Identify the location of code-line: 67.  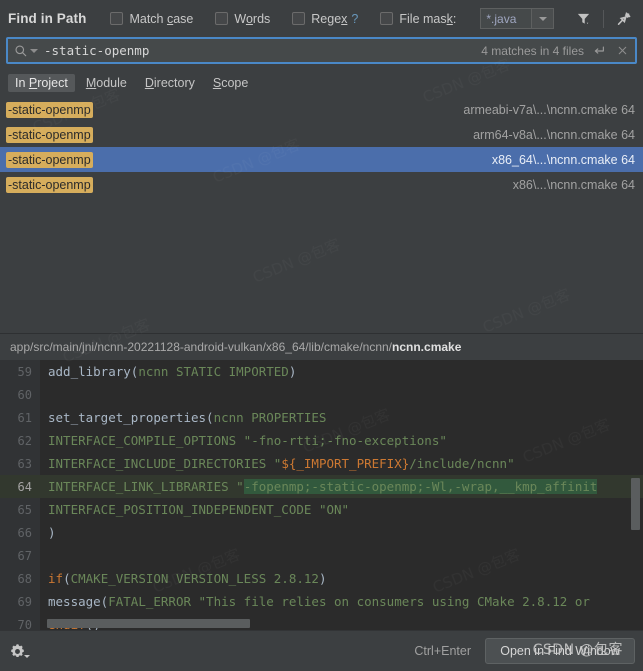
(321, 555).